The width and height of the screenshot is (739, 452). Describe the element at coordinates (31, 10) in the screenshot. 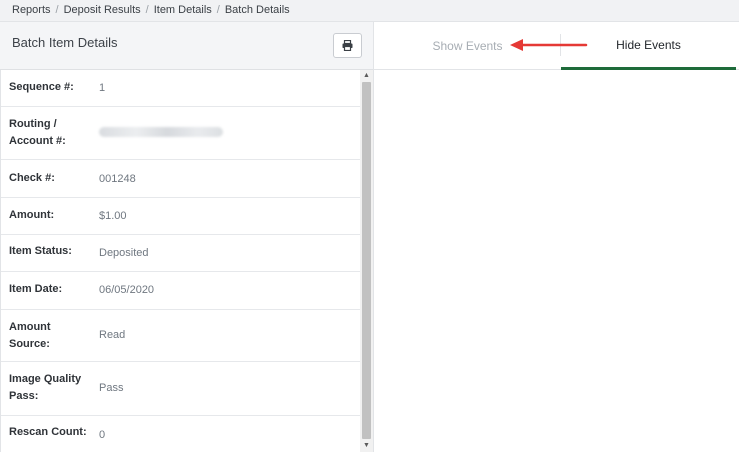

I see `breadcrumb-reports: Reports` at that location.